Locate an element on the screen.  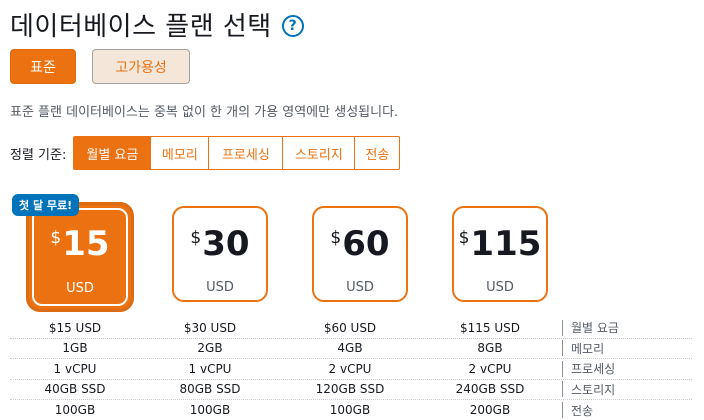
plan-card-15: $ 15 USD is located at coordinates (80, 257).